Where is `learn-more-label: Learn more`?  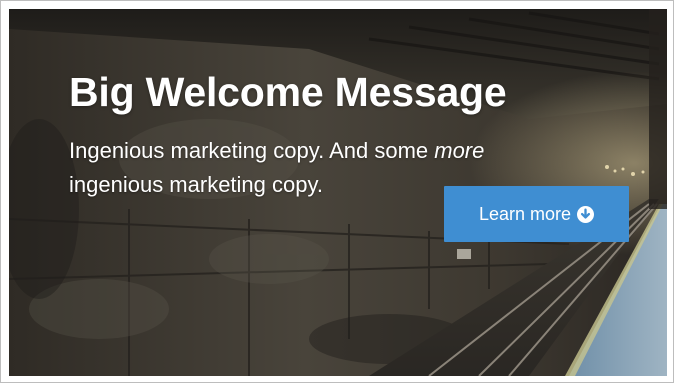
learn-more-label: Learn more is located at coordinates (525, 213).